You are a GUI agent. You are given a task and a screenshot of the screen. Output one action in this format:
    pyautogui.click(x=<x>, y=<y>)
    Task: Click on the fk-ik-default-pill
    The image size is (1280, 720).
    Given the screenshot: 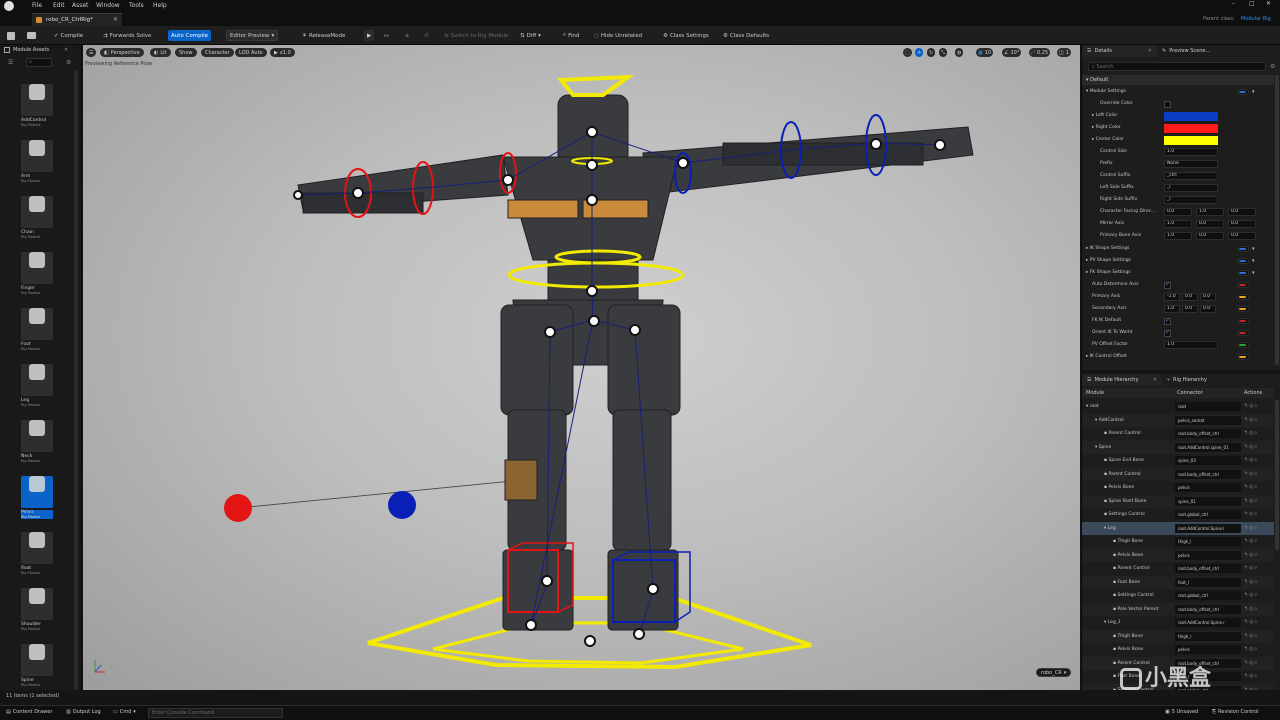 What is the action you would take?
    pyautogui.click(x=1243, y=321)
    